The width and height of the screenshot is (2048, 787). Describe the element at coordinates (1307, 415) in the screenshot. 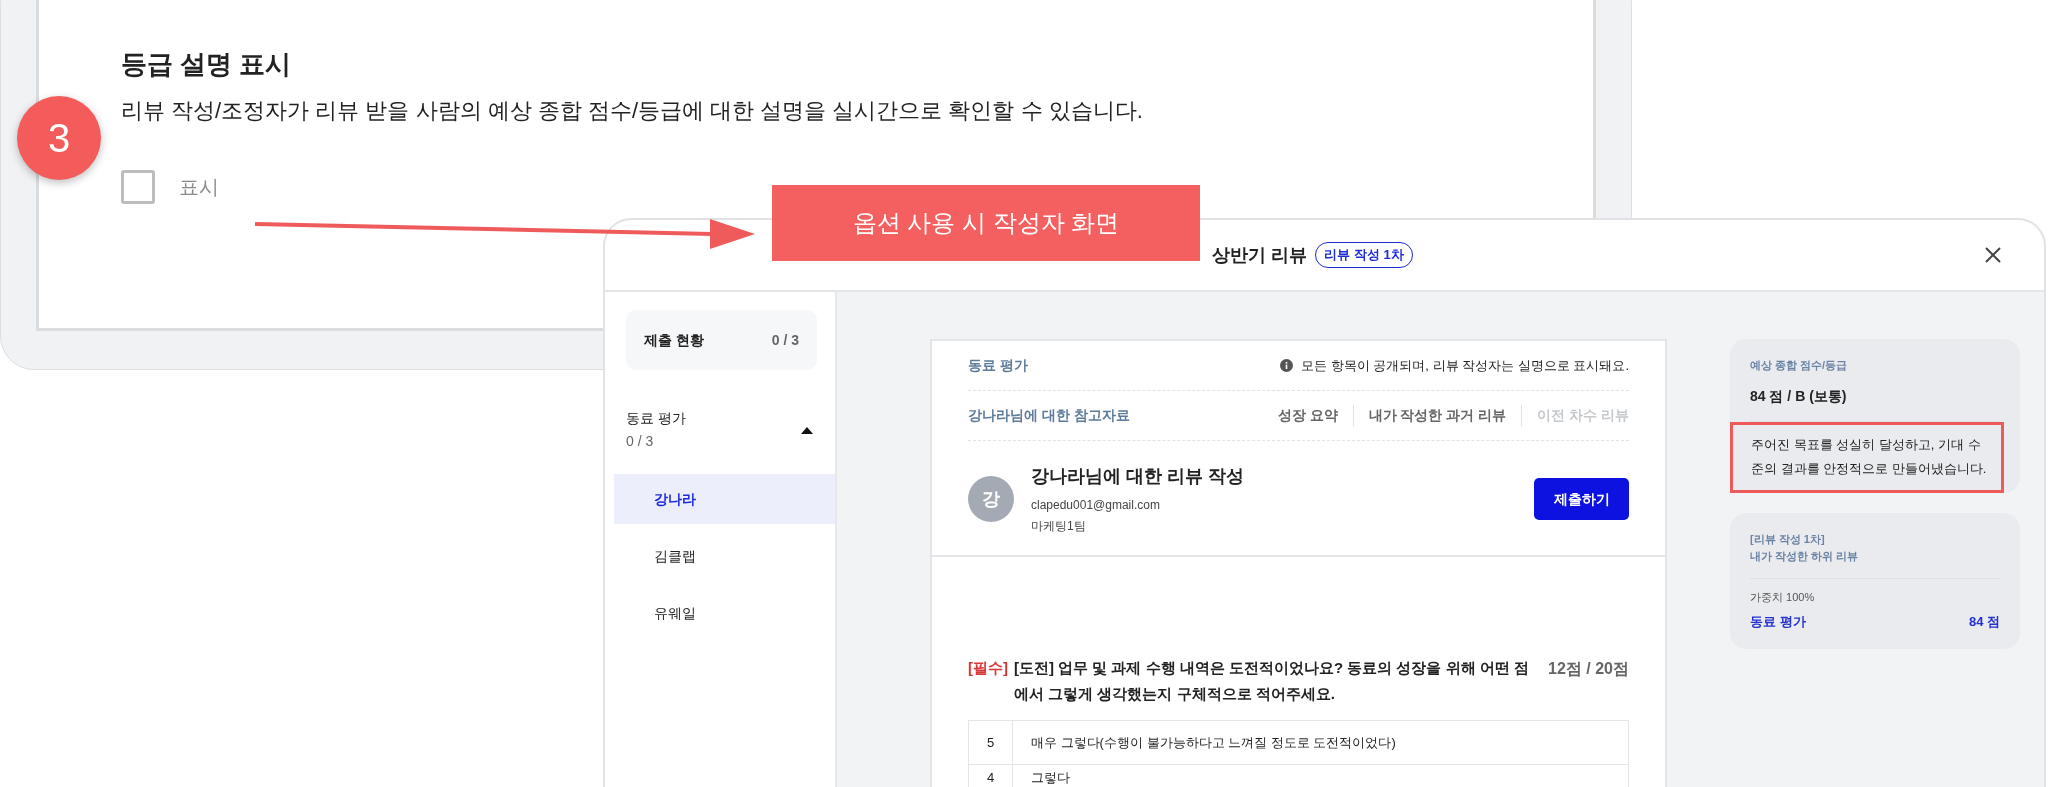

I see `reference-link: 성장 요약` at that location.